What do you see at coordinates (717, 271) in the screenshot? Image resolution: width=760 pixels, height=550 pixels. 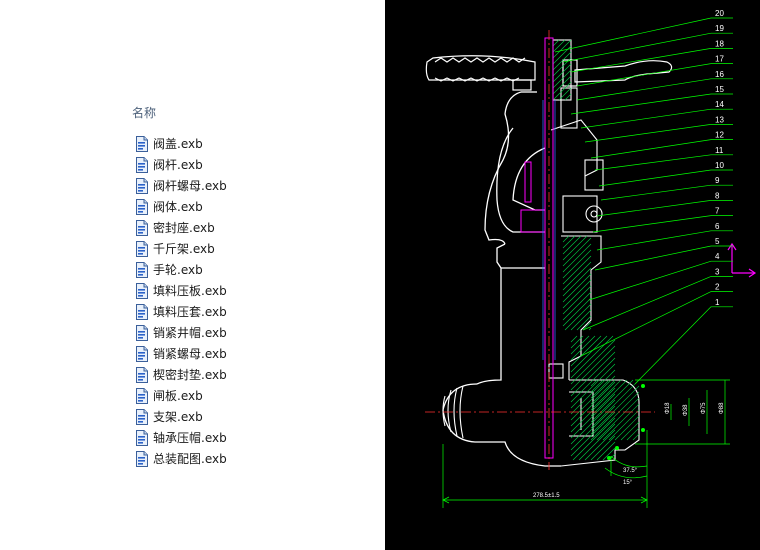 I see `part-number-label: 3` at bounding box center [717, 271].